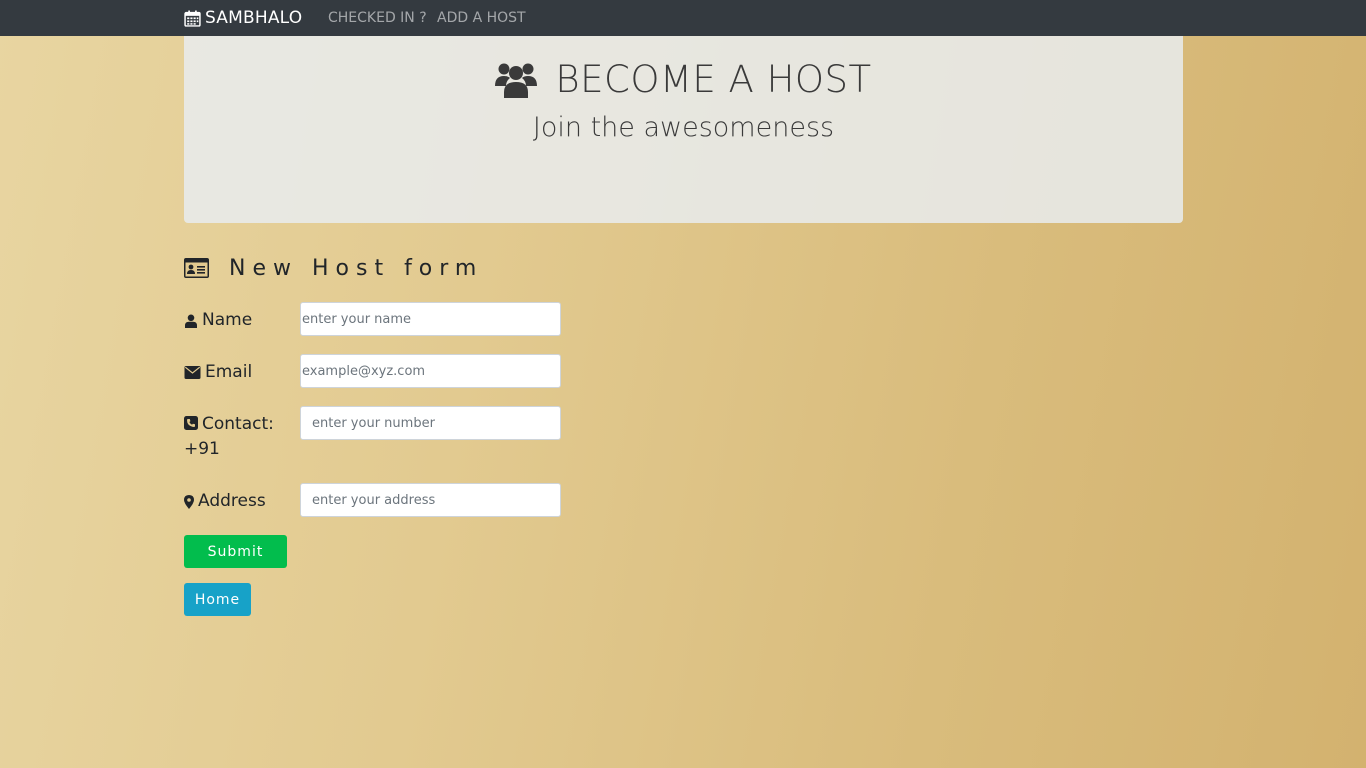  I want to click on name-label: Name, so click(218, 320).